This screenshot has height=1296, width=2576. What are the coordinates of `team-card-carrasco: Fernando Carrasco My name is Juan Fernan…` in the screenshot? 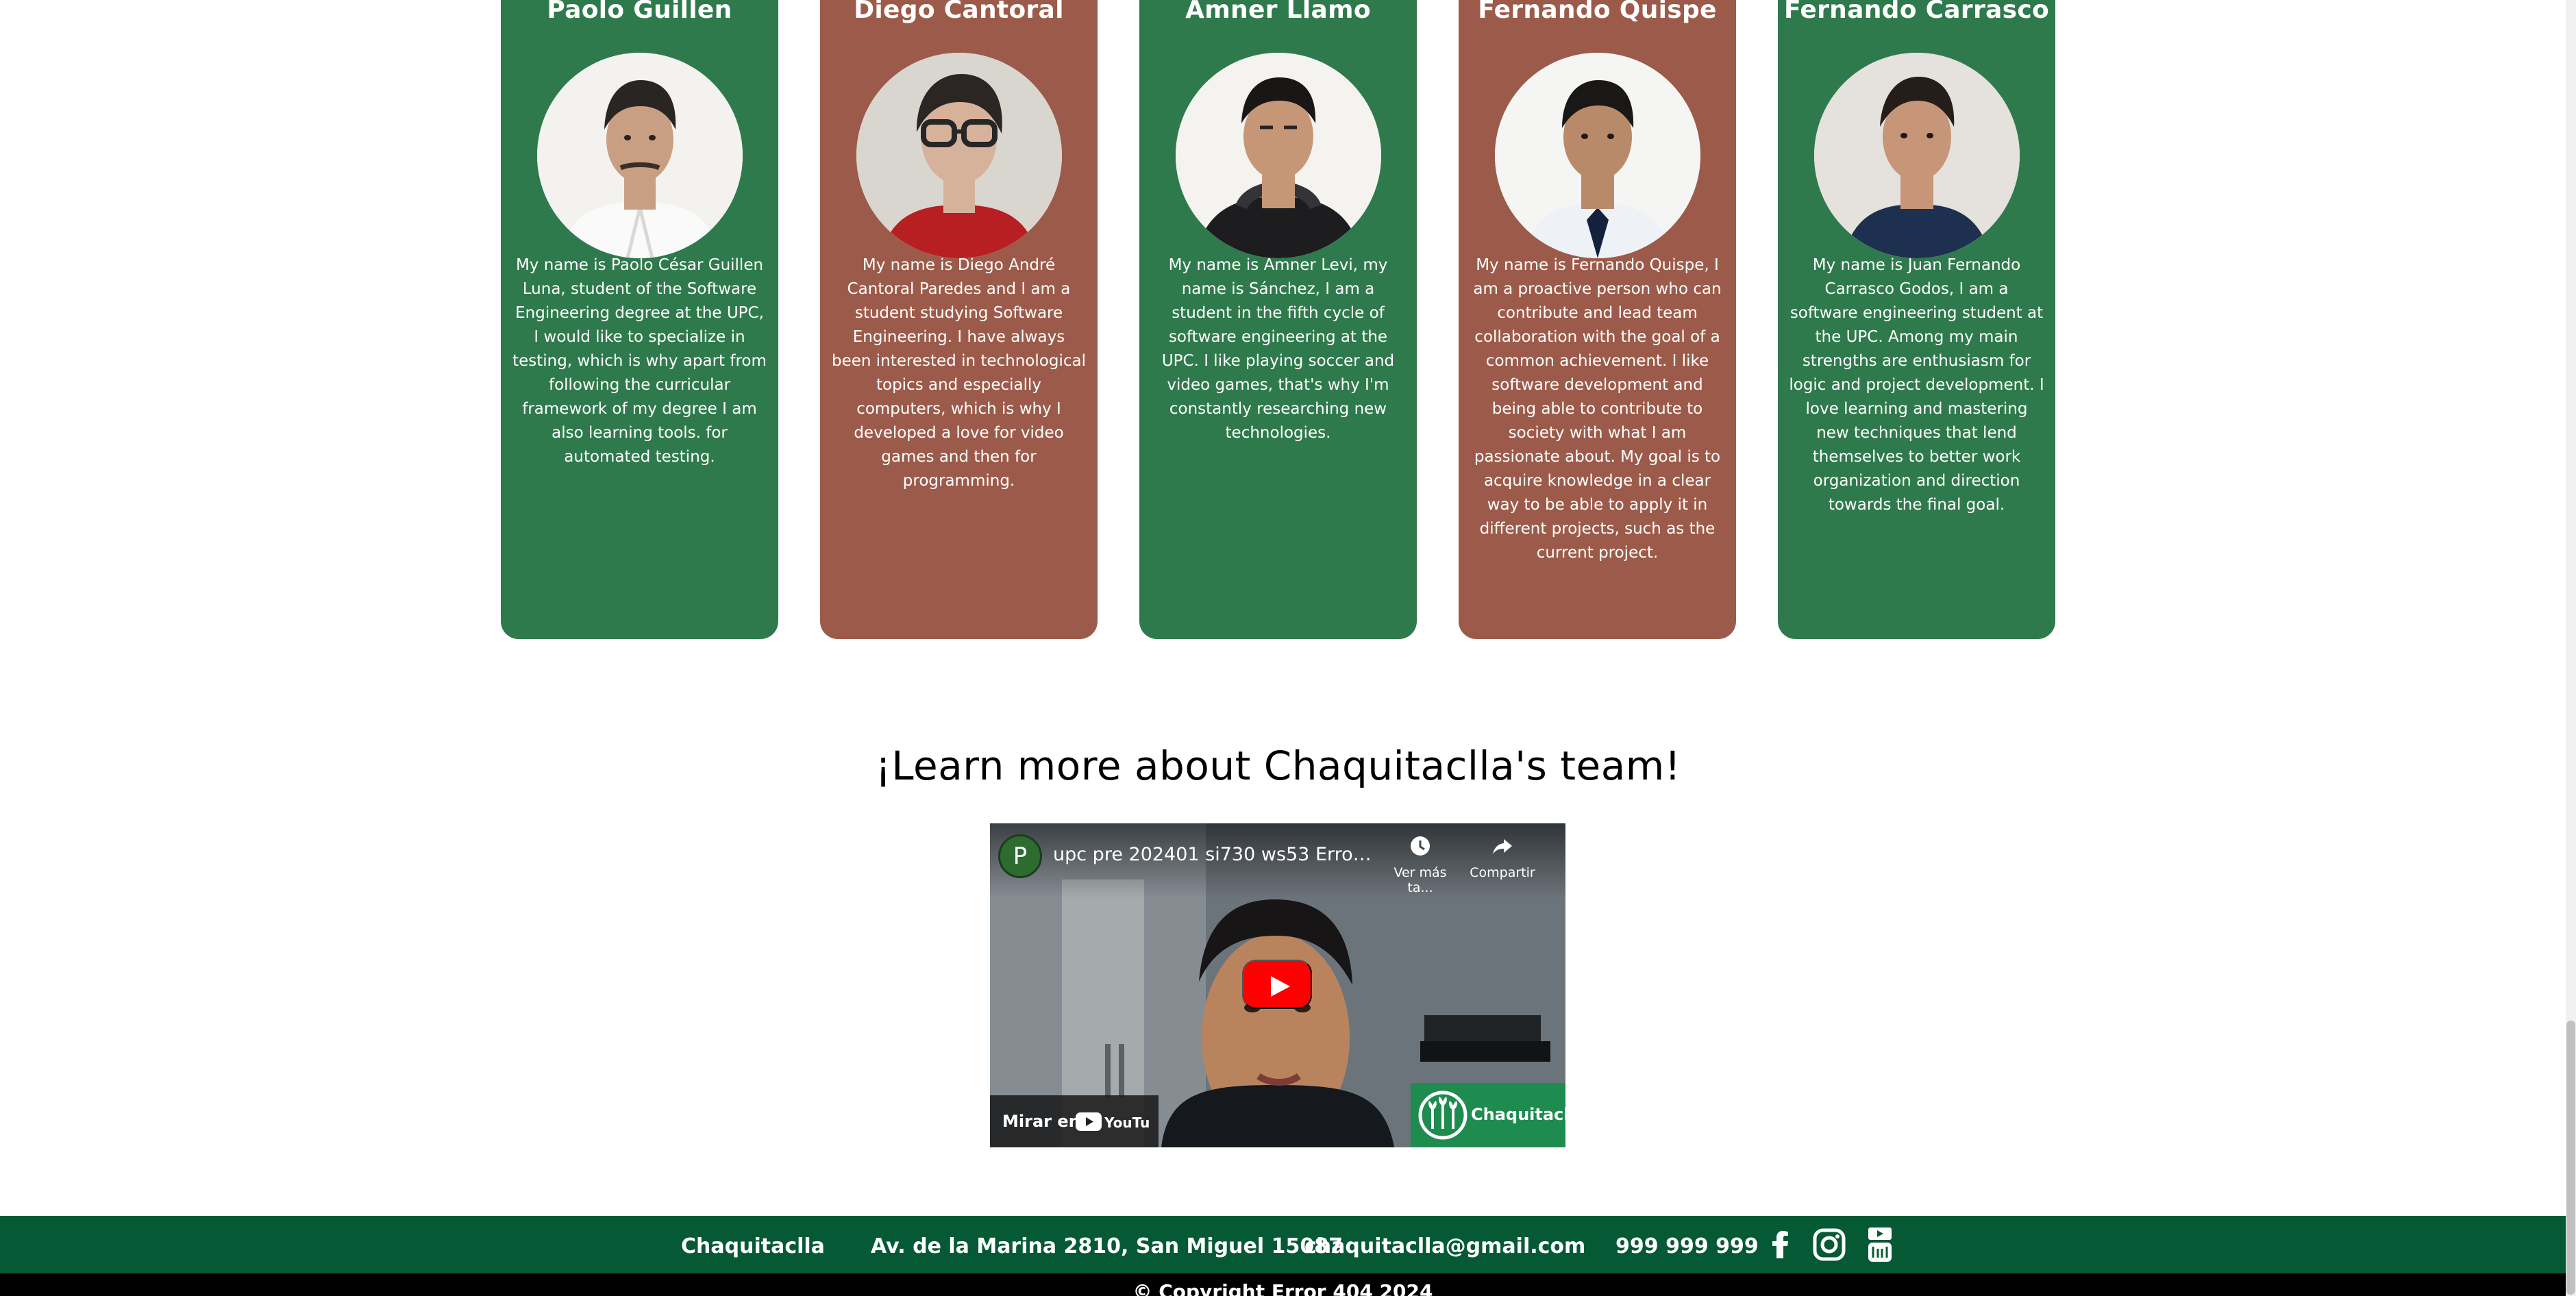 It's located at (1916, 319).